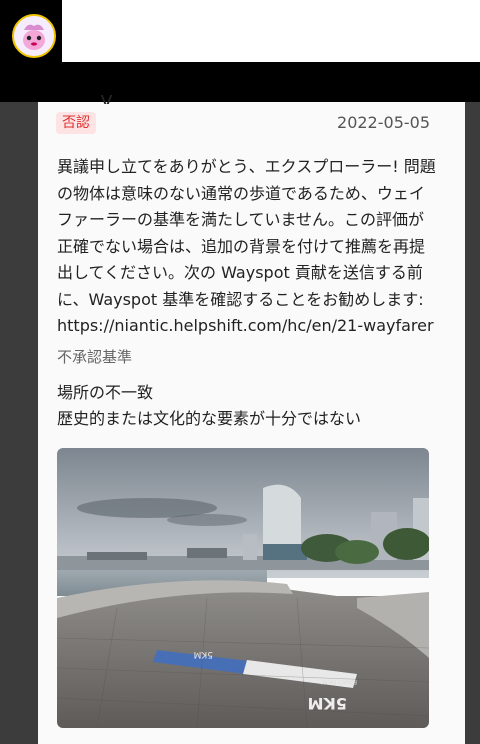 This screenshot has height=744, width=480. Describe the element at coordinates (327, 703) in the screenshot. I see `pavement-marking-5km: 5KM` at that location.